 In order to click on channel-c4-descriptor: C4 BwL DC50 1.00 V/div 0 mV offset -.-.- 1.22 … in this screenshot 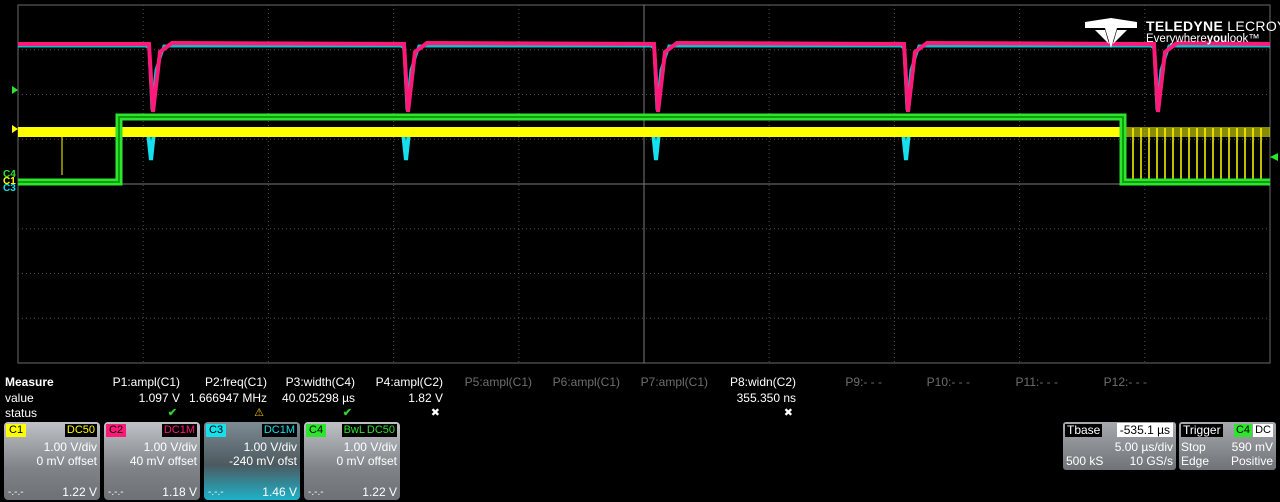, I will do `click(352, 461)`.